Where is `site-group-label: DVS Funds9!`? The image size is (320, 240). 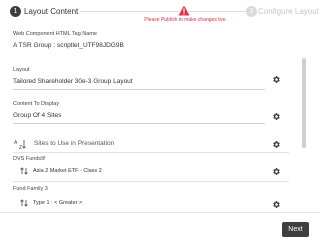 site-group-label: DVS Funds9! is located at coordinates (29, 159).